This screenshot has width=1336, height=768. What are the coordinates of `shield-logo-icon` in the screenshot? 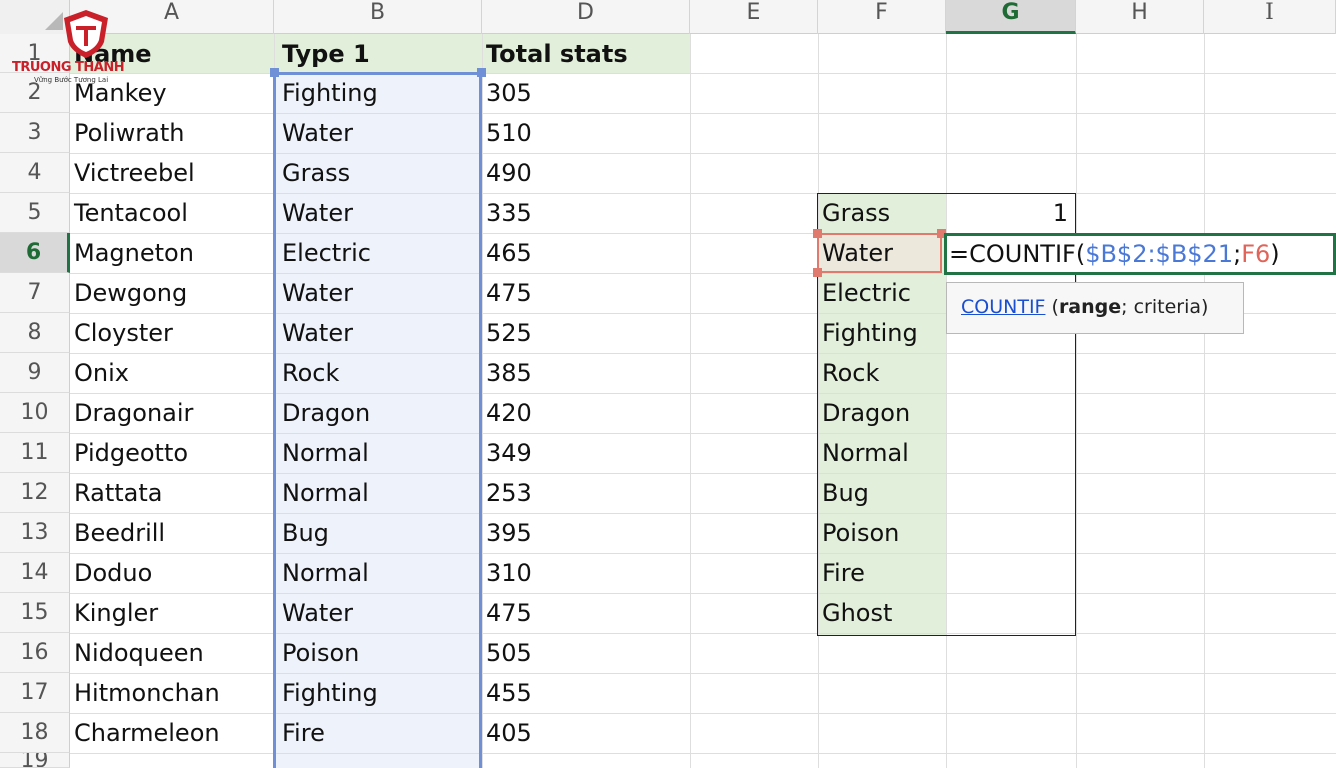 It's located at (86, 34).